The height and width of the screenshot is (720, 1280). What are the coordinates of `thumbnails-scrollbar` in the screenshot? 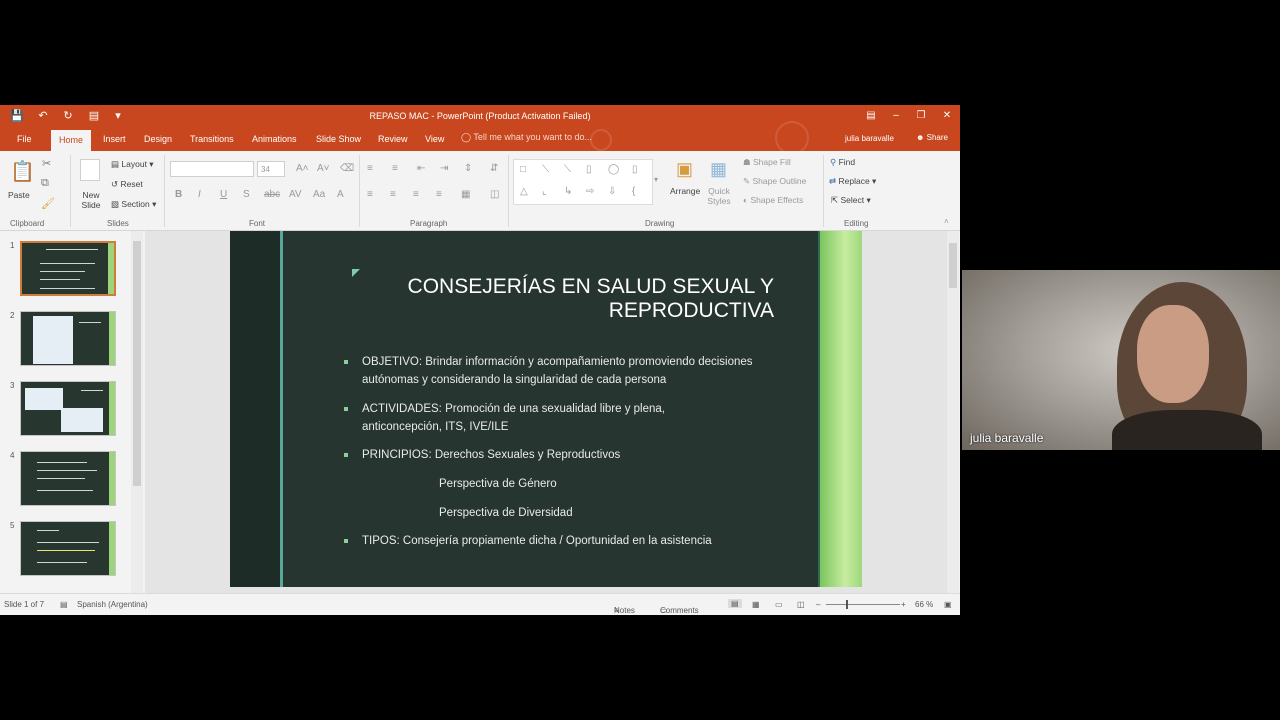 It's located at (137, 412).